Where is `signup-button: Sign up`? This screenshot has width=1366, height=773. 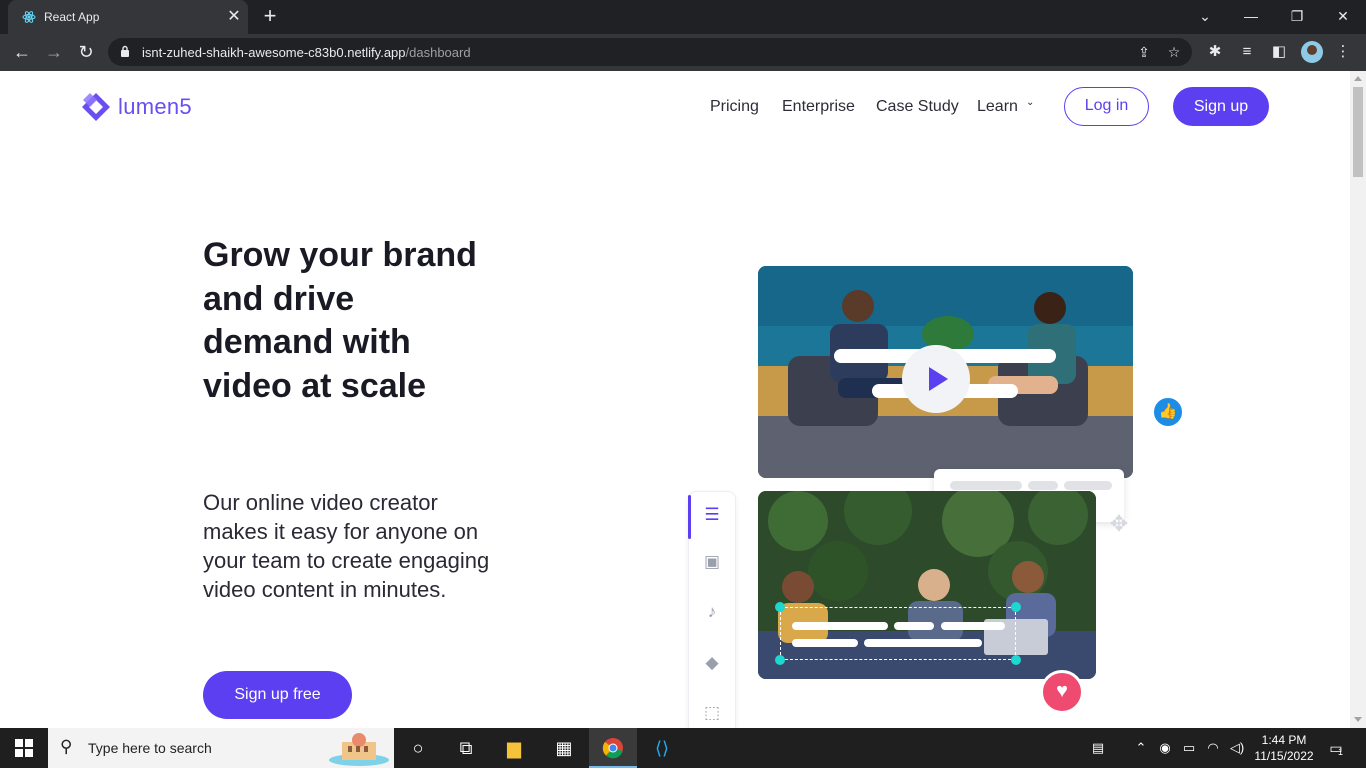 signup-button: Sign up is located at coordinates (1221, 106).